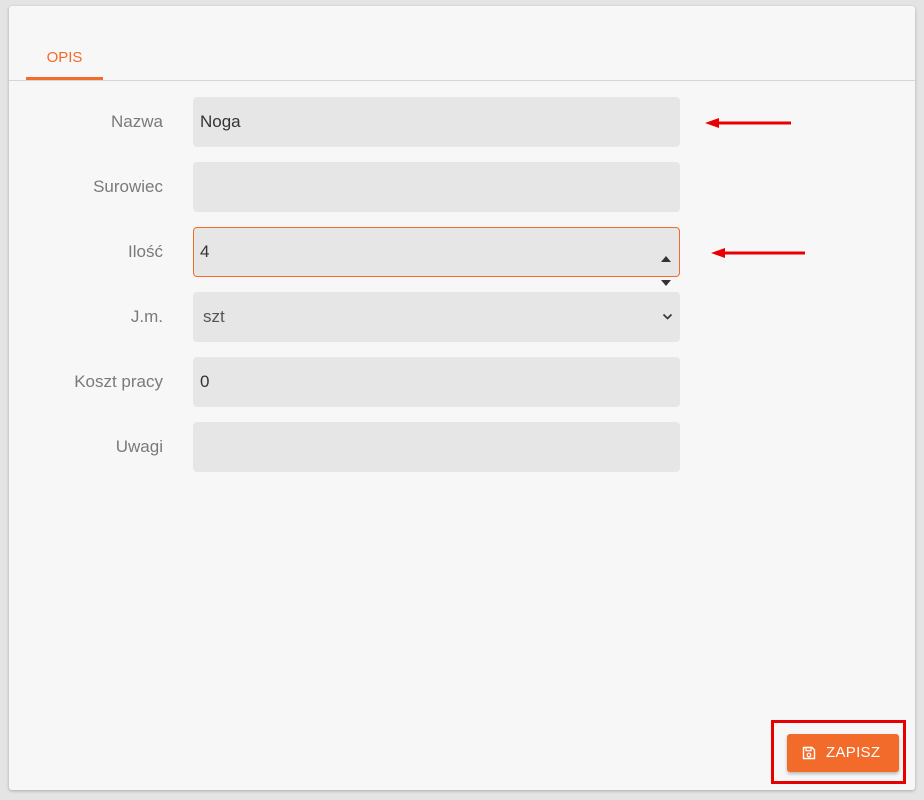 The height and width of the screenshot is (800, 924). I want to click on jm-label: J.m., so click(146, 316).